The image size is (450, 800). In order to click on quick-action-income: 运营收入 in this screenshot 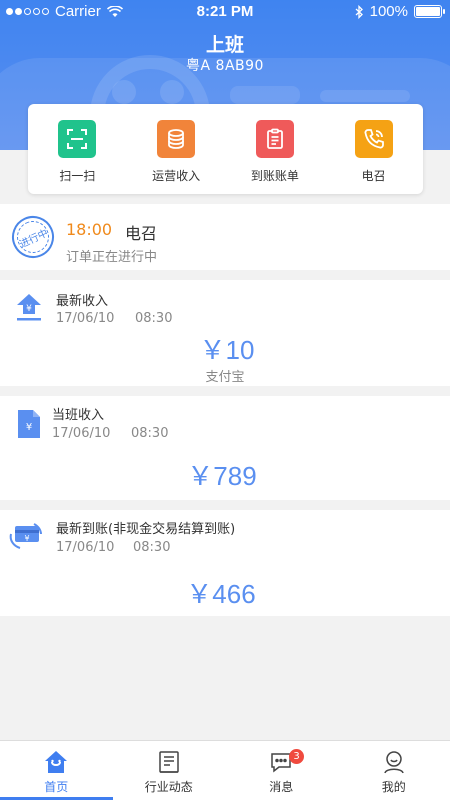, I will do `click(176, 149)`.